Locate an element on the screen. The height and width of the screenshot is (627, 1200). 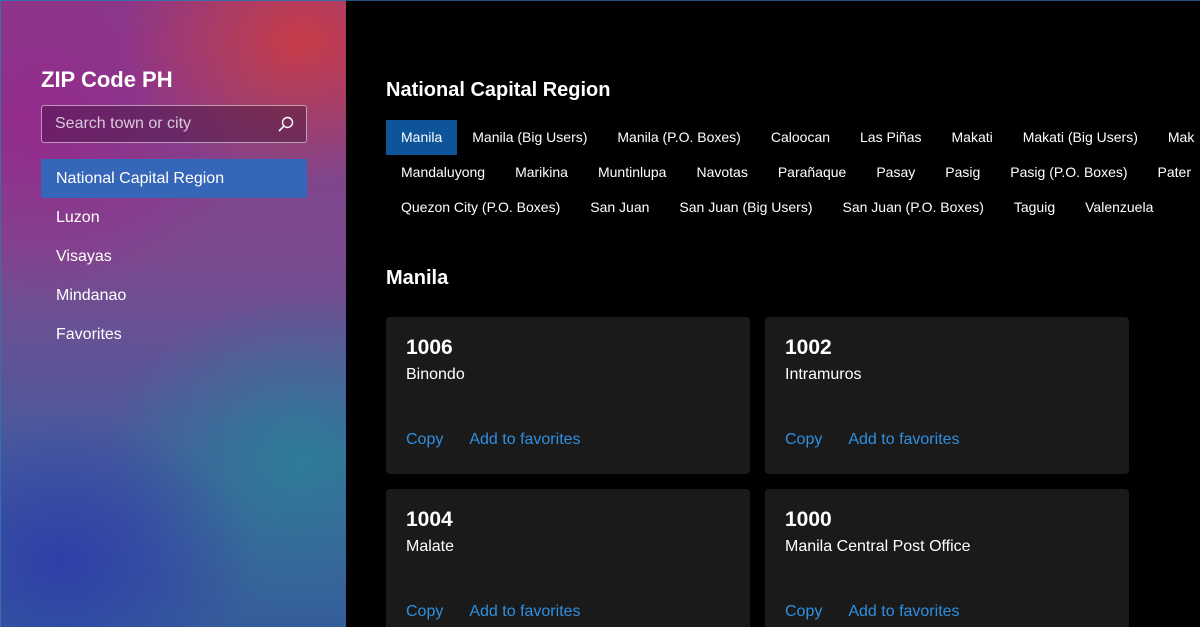
zip-card: 1006 Binondo Copy Add to favorites is located at coordinates (568, 395).